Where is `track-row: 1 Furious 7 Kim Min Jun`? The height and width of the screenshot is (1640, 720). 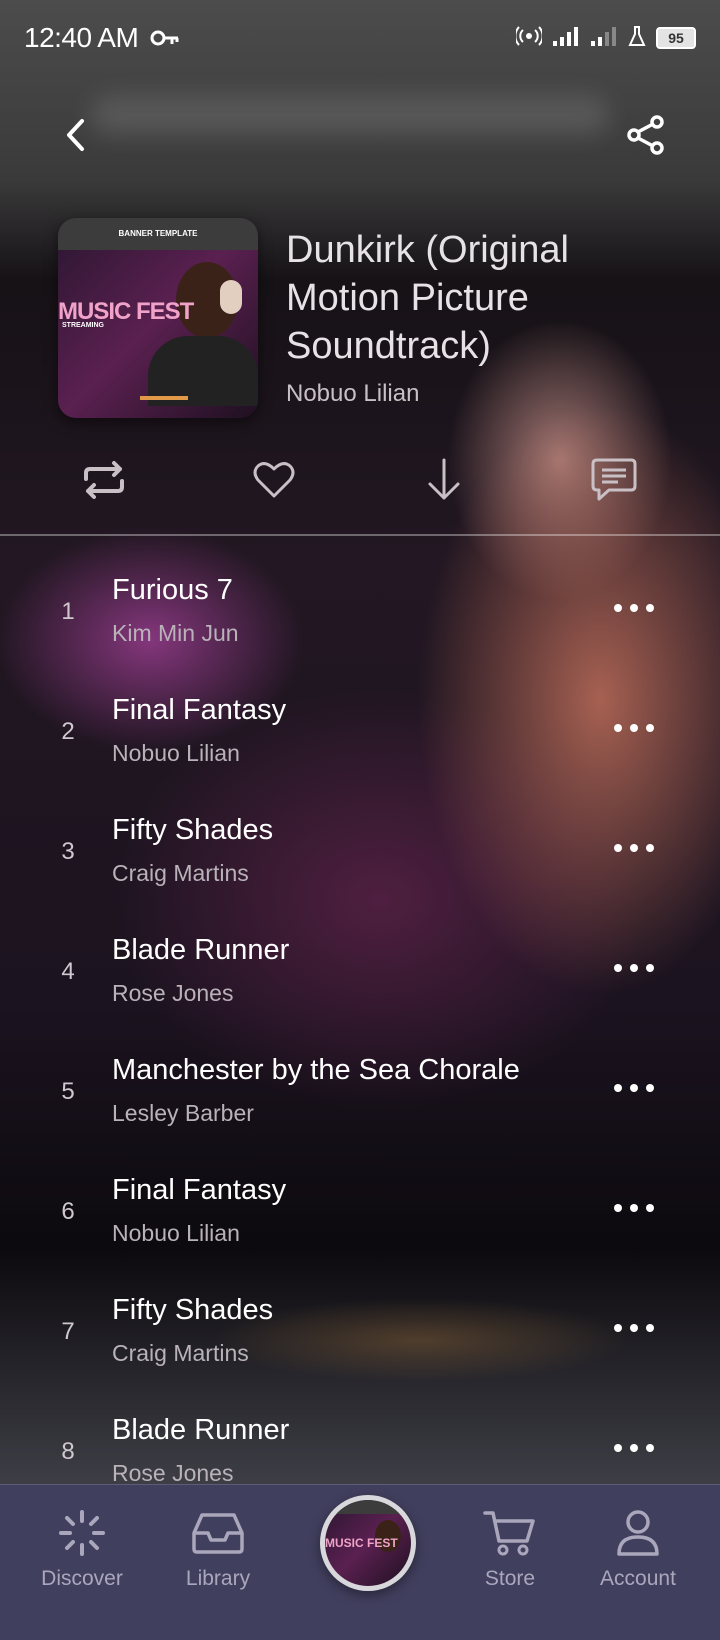
track-row: 1 Furious 7 Kim Min Jun is located at coordinates (360, 604).